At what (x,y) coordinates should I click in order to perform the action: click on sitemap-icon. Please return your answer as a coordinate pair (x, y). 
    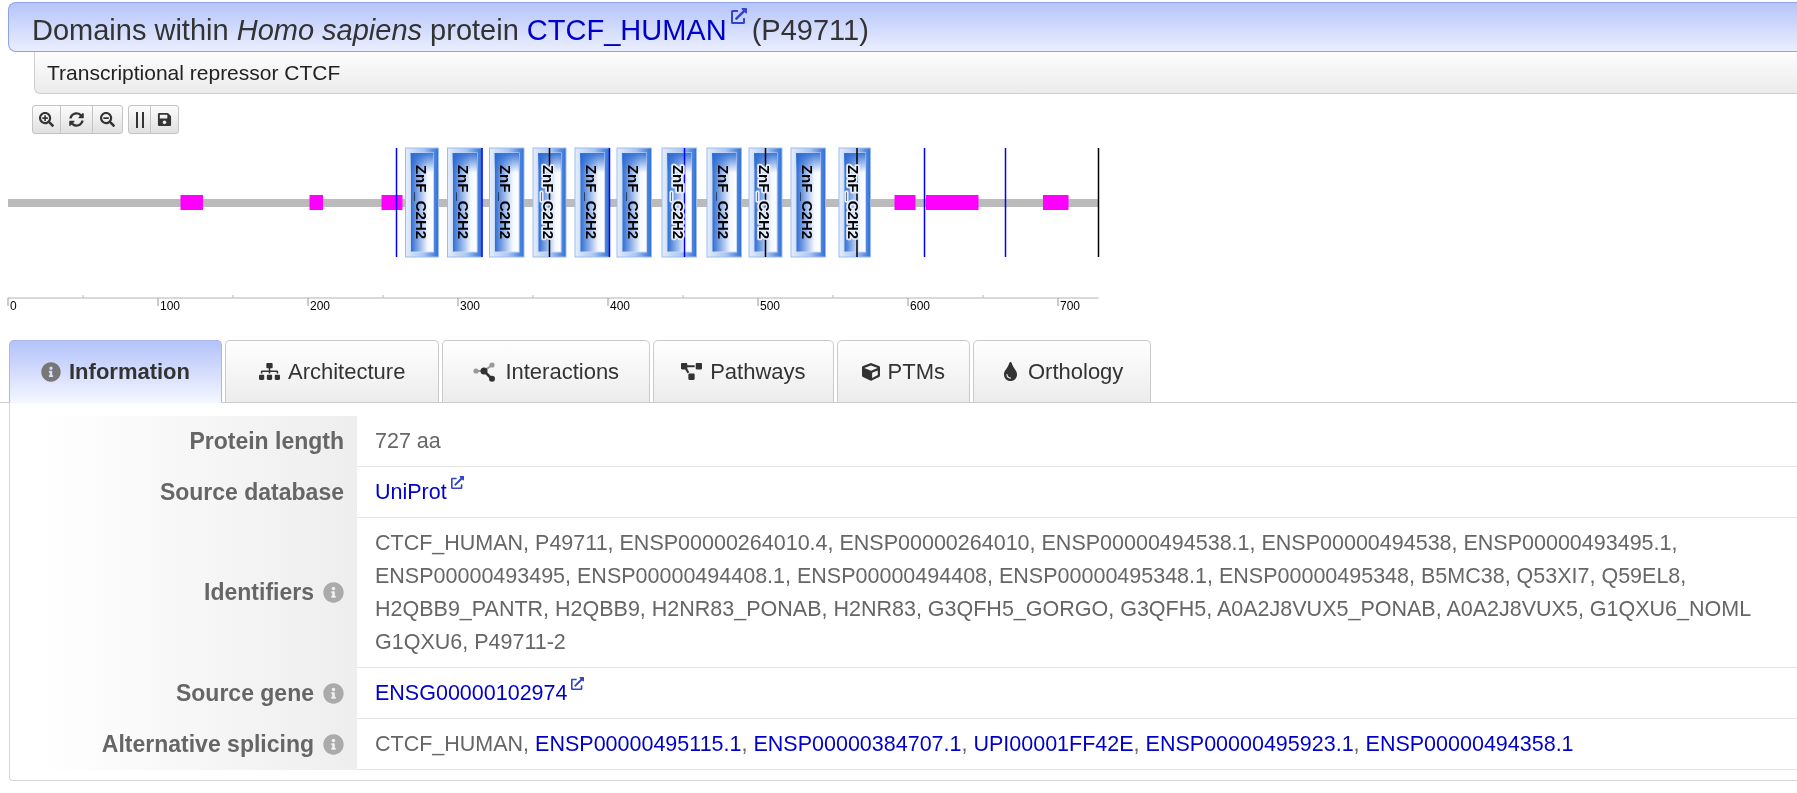
    Looking at the image, I should click on (269, 371).